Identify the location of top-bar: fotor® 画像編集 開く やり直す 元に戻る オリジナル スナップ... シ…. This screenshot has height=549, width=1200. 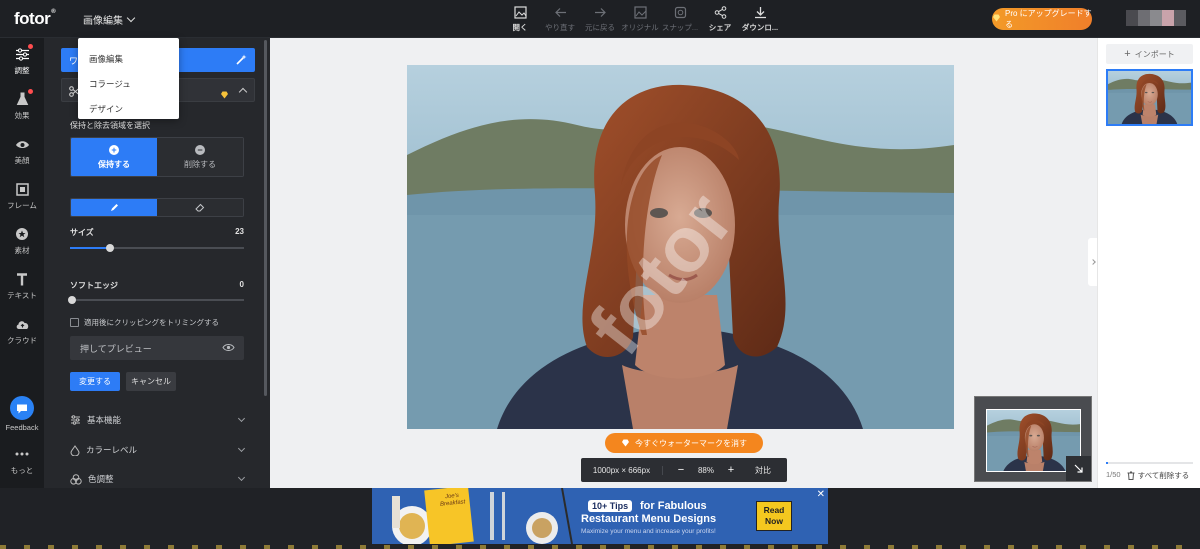
(600, 19).